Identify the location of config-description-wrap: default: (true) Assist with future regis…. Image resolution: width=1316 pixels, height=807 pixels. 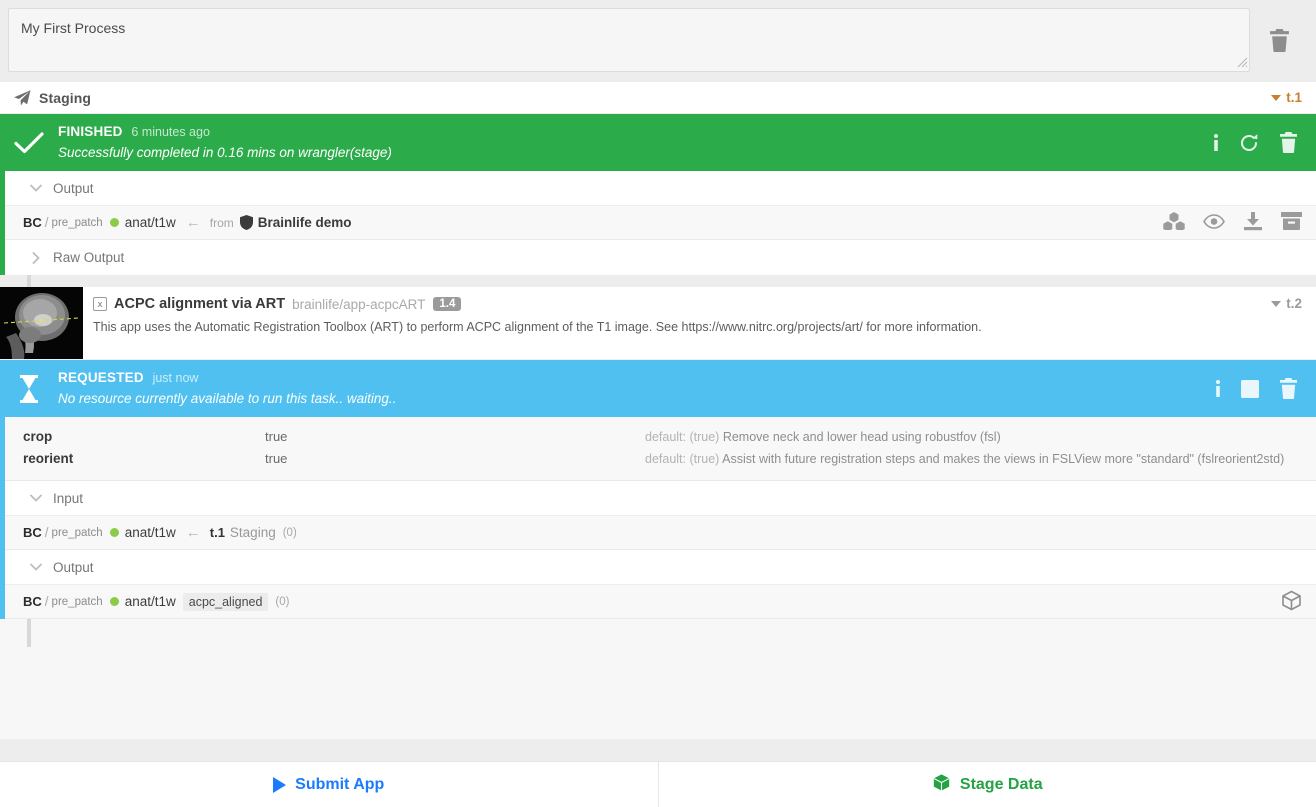
(980, 459).